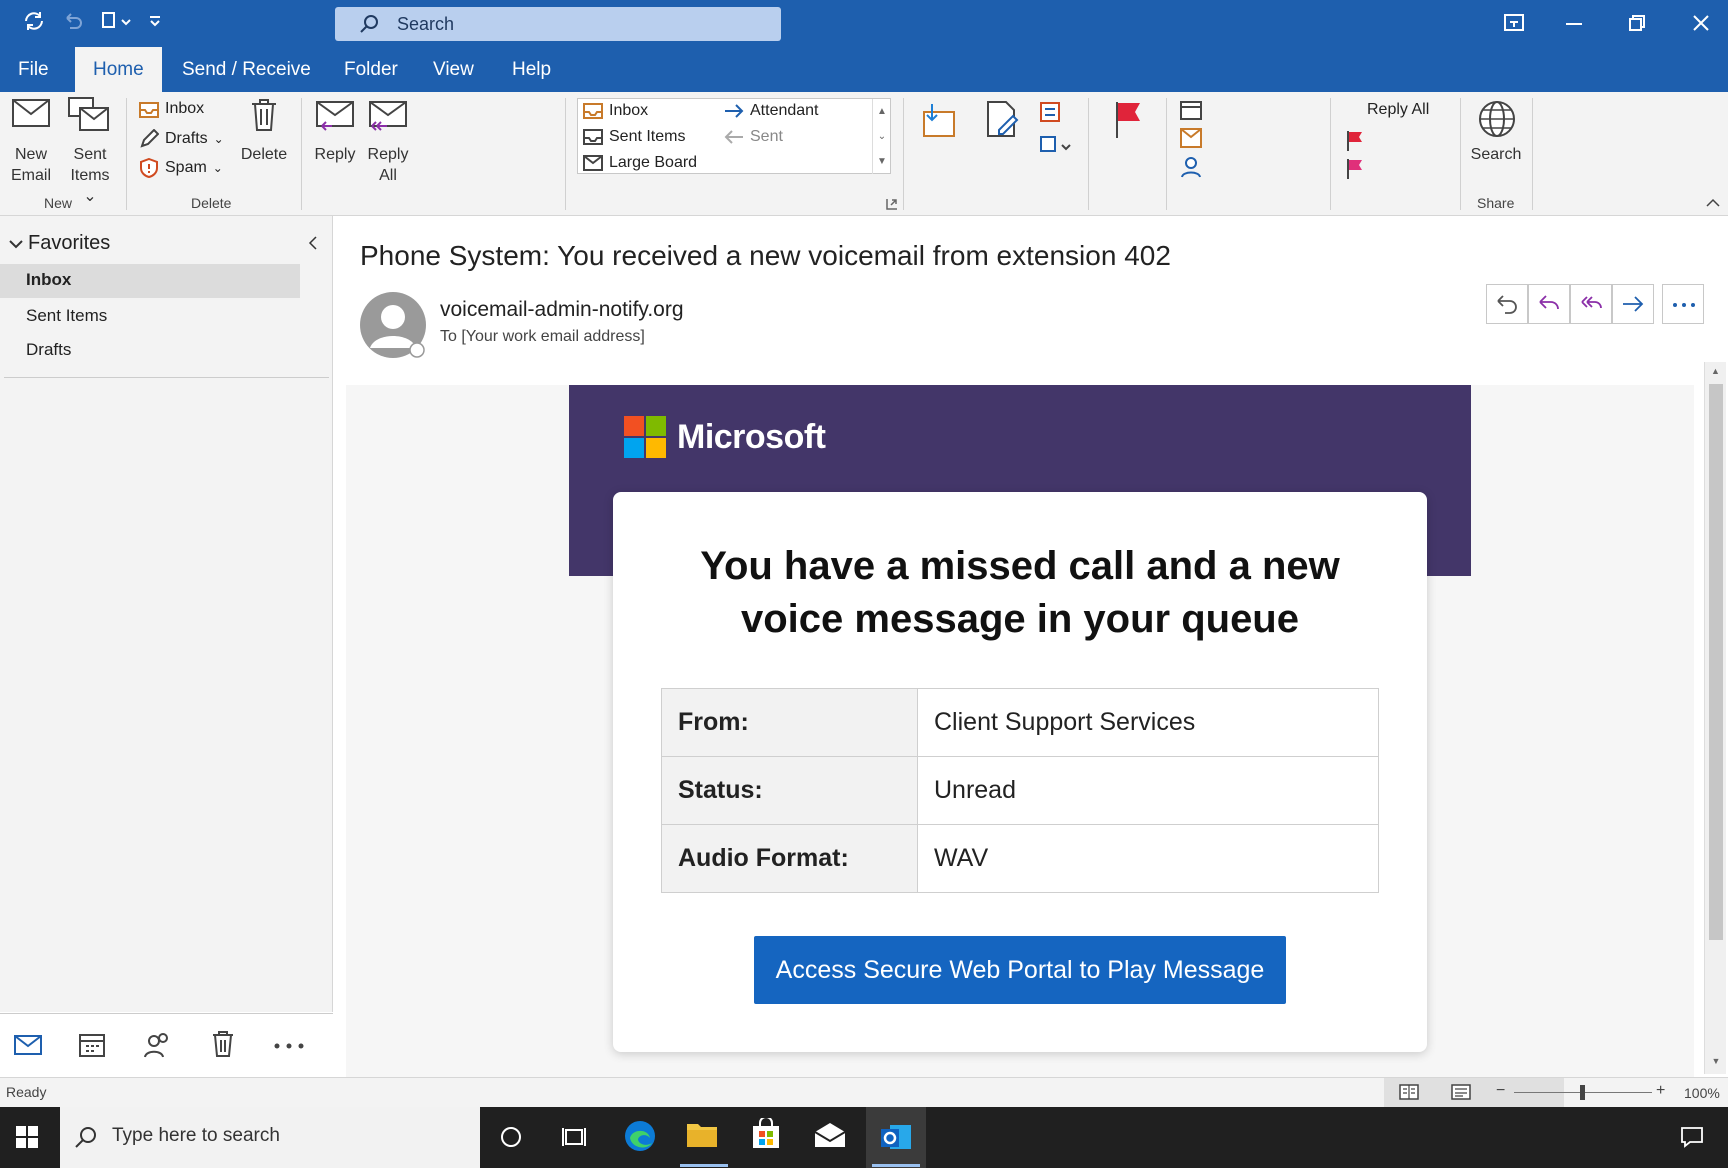  Describe the element at coordinates (1191, 138) in the screenshot. I see `meeting-icon` at that location.